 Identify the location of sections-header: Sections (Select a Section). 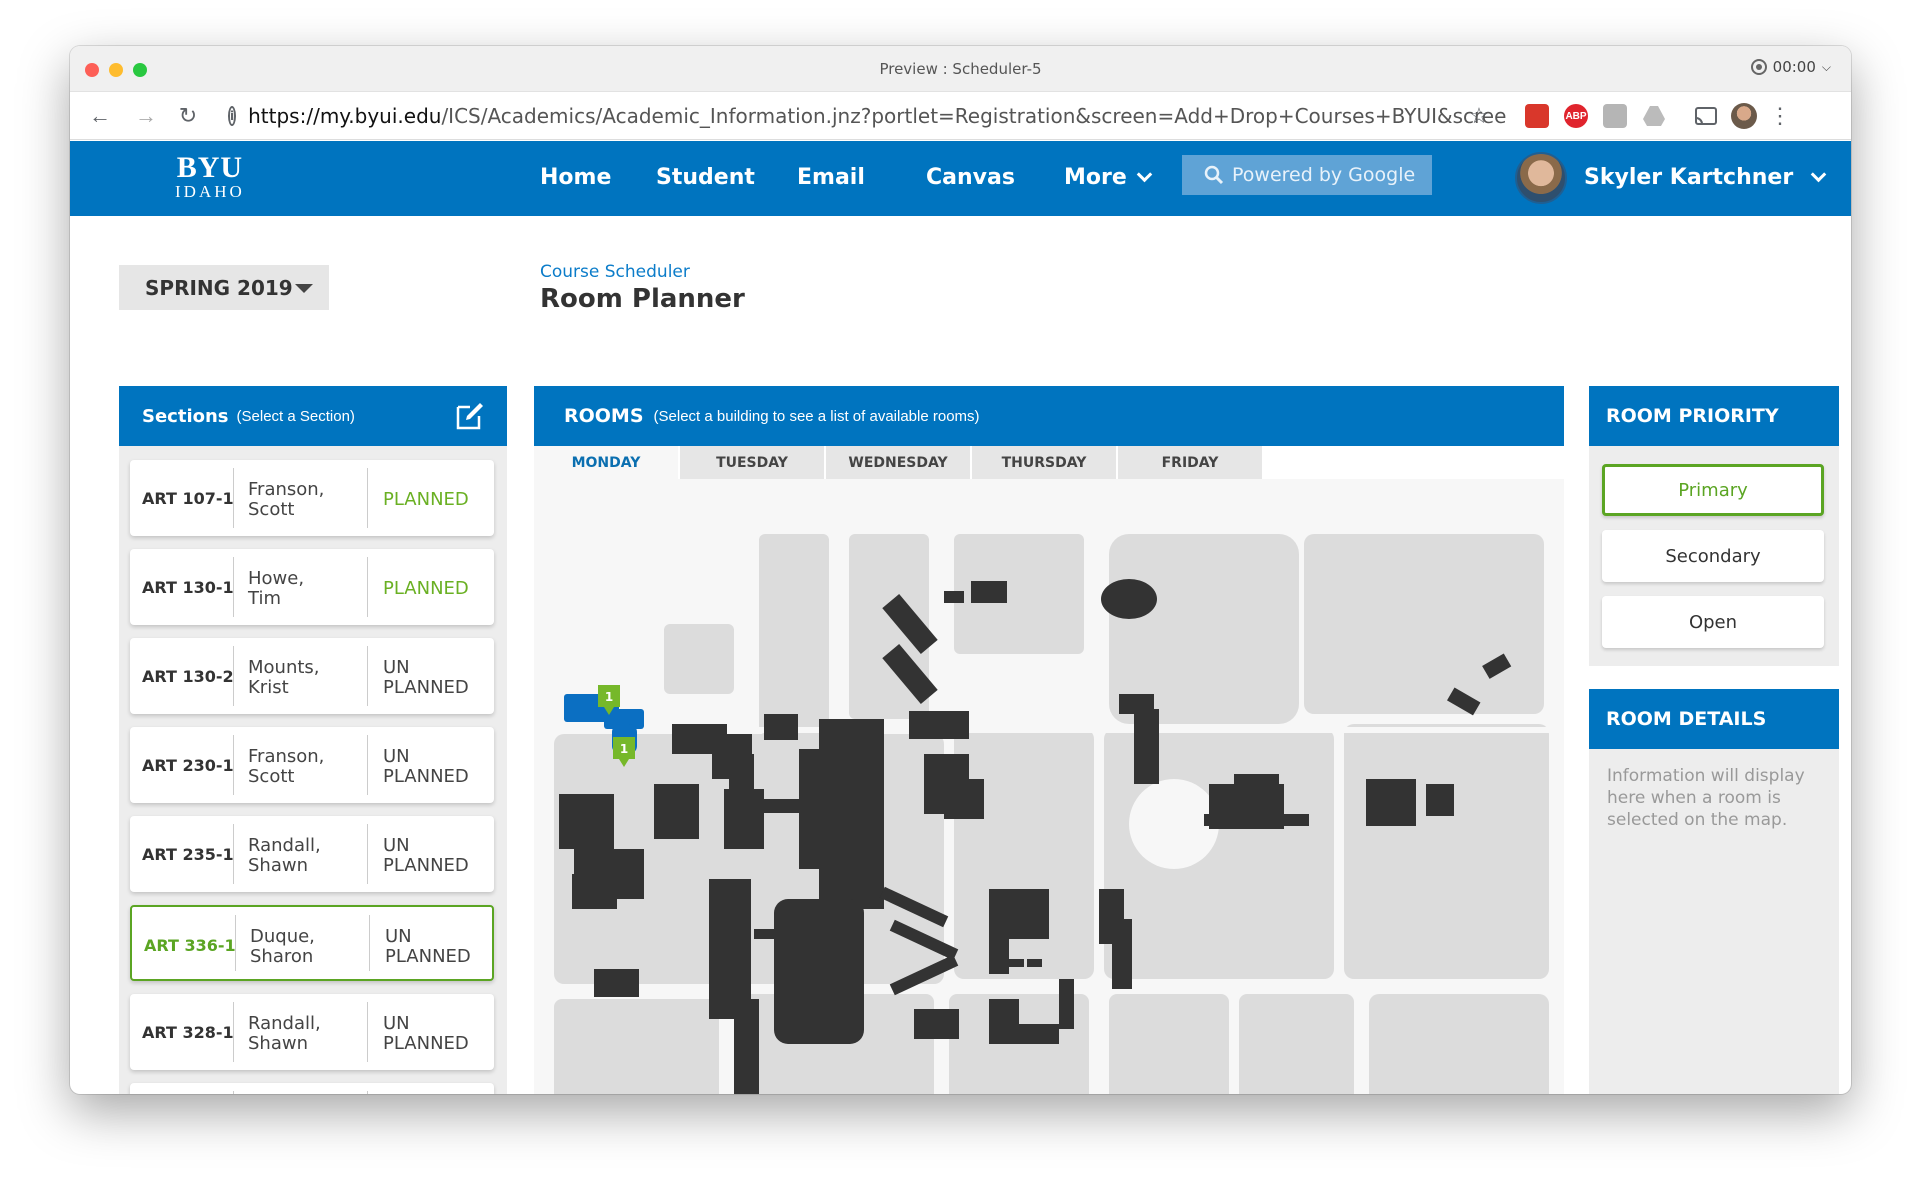
(313, 416).